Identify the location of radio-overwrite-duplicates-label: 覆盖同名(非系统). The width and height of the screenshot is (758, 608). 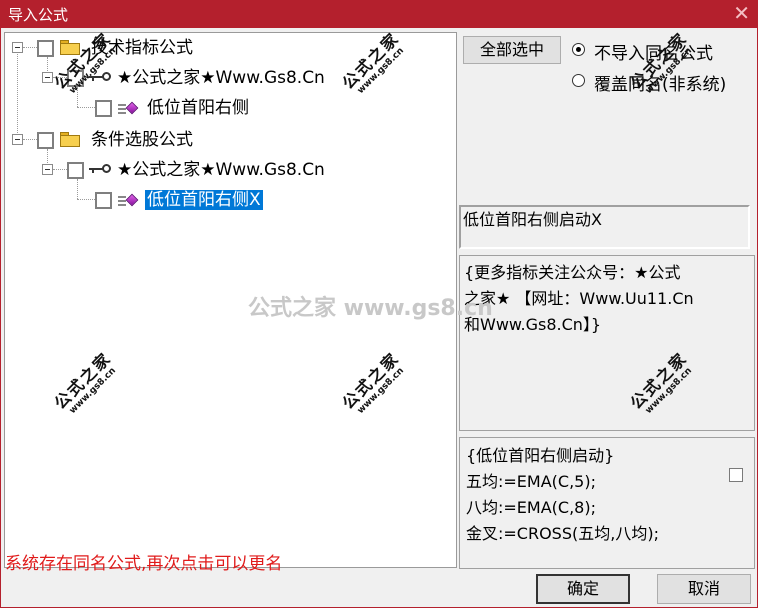
(660, 82).